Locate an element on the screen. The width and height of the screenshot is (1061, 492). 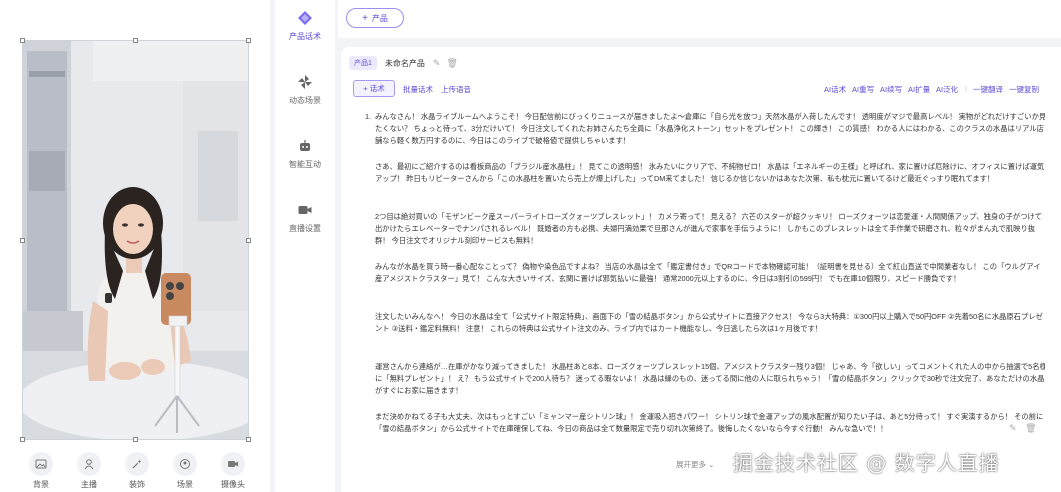
top-bar: + 产品 is located at coordinates (699, 19).